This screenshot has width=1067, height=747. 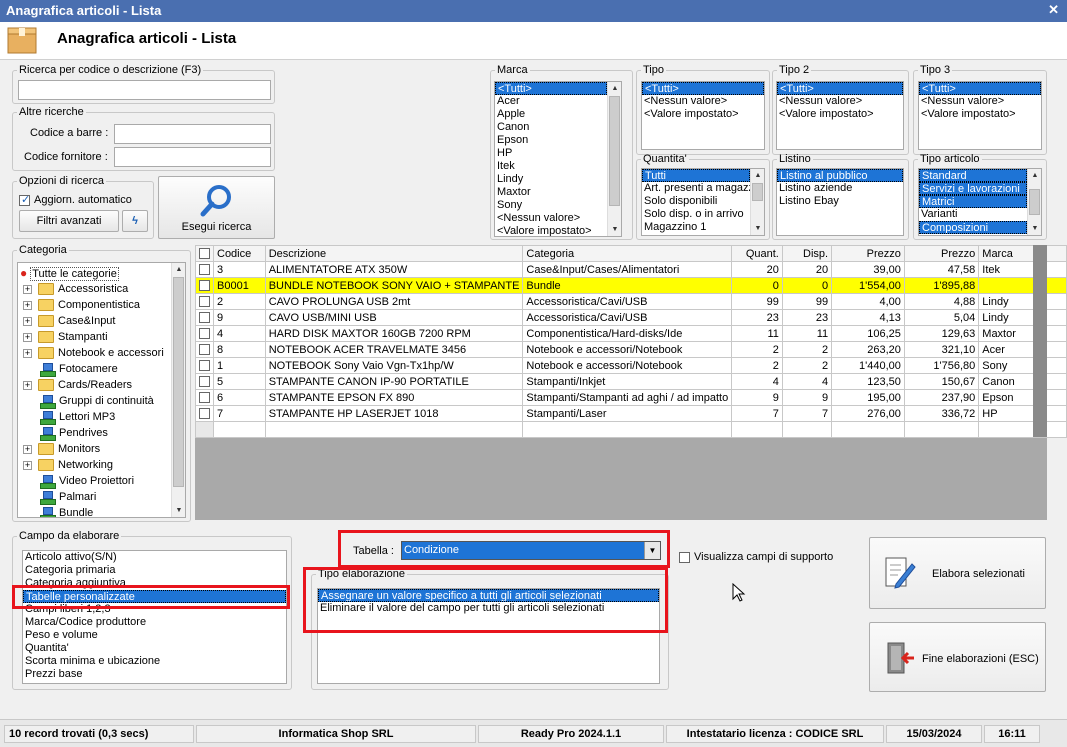 What do you see at coordinates (551, 166) in the screenshot?
I see `list-item: Itek` at bounding box center [551, 166].